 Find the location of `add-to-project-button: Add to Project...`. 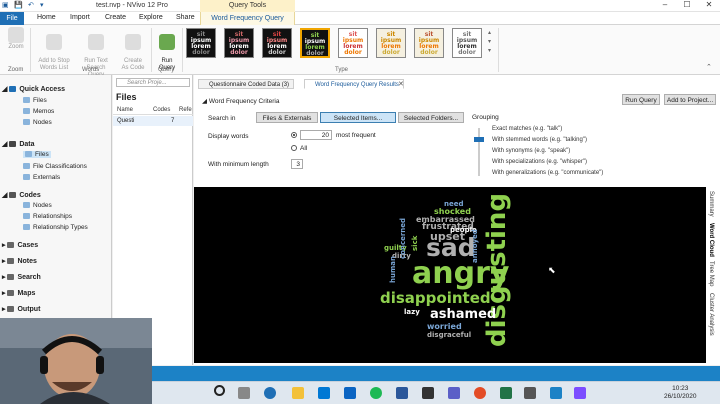

add-to-project-button: Add to Project... is located at coordinates (690, 99).